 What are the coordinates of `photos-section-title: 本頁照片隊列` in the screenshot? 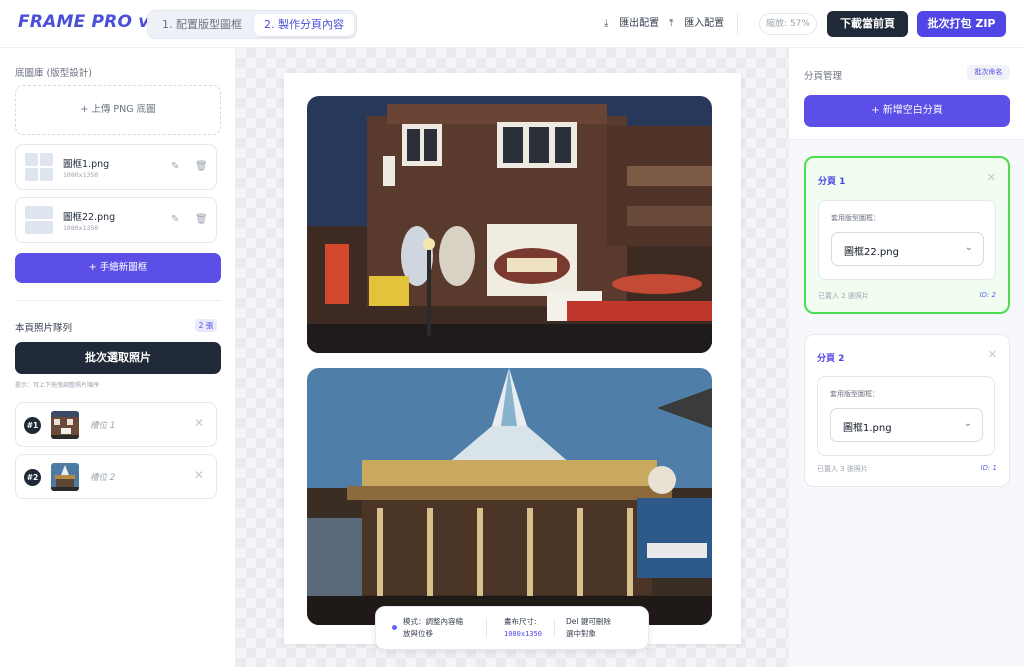 It's located at (44, 328).